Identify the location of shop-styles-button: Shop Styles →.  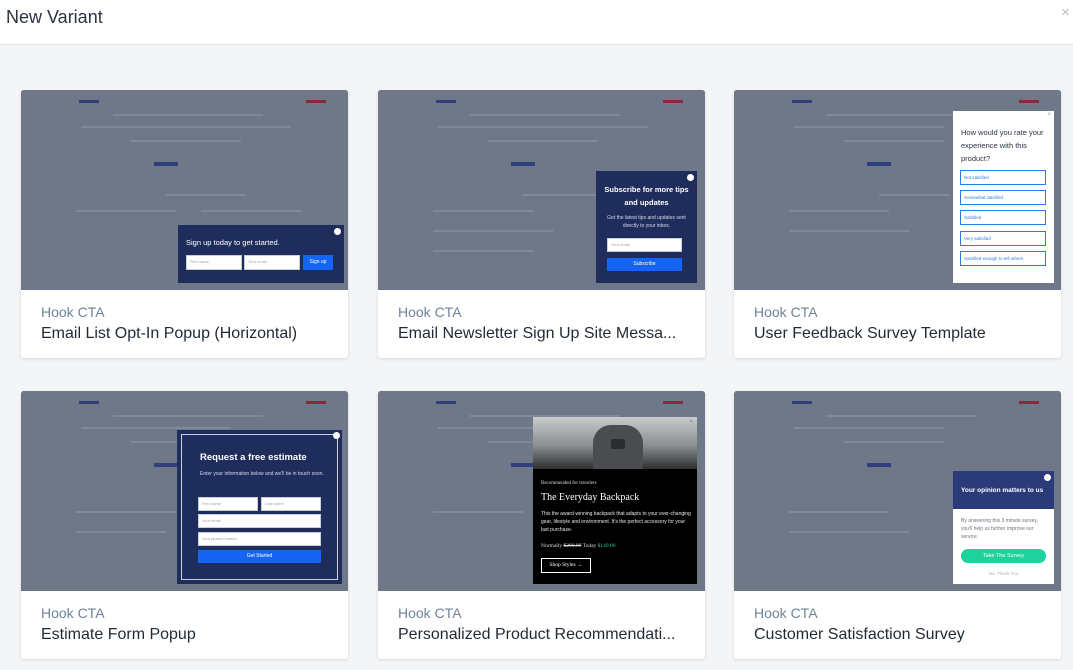
(566, 565).